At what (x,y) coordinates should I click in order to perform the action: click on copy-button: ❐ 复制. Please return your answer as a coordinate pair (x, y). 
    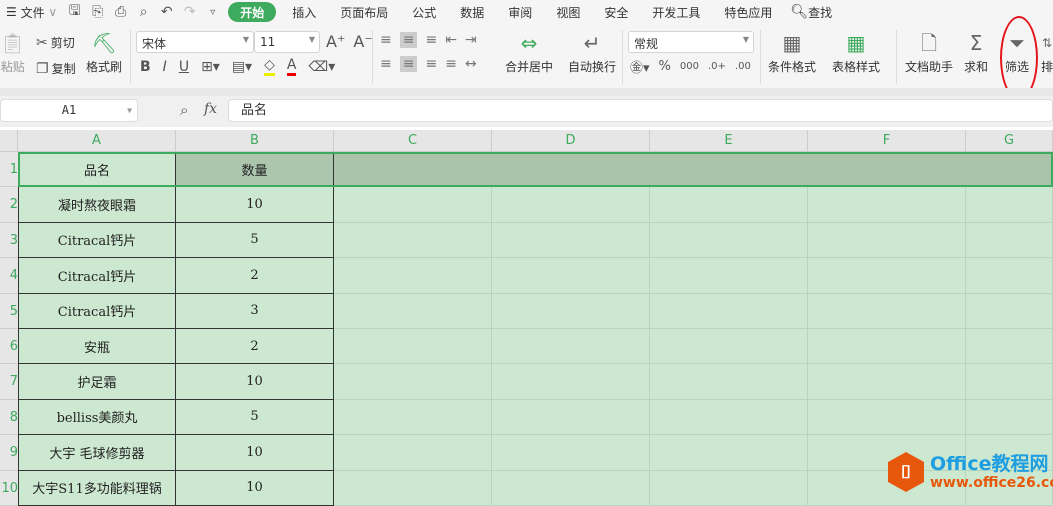
    Looking at the image, I should click on (56, 68).